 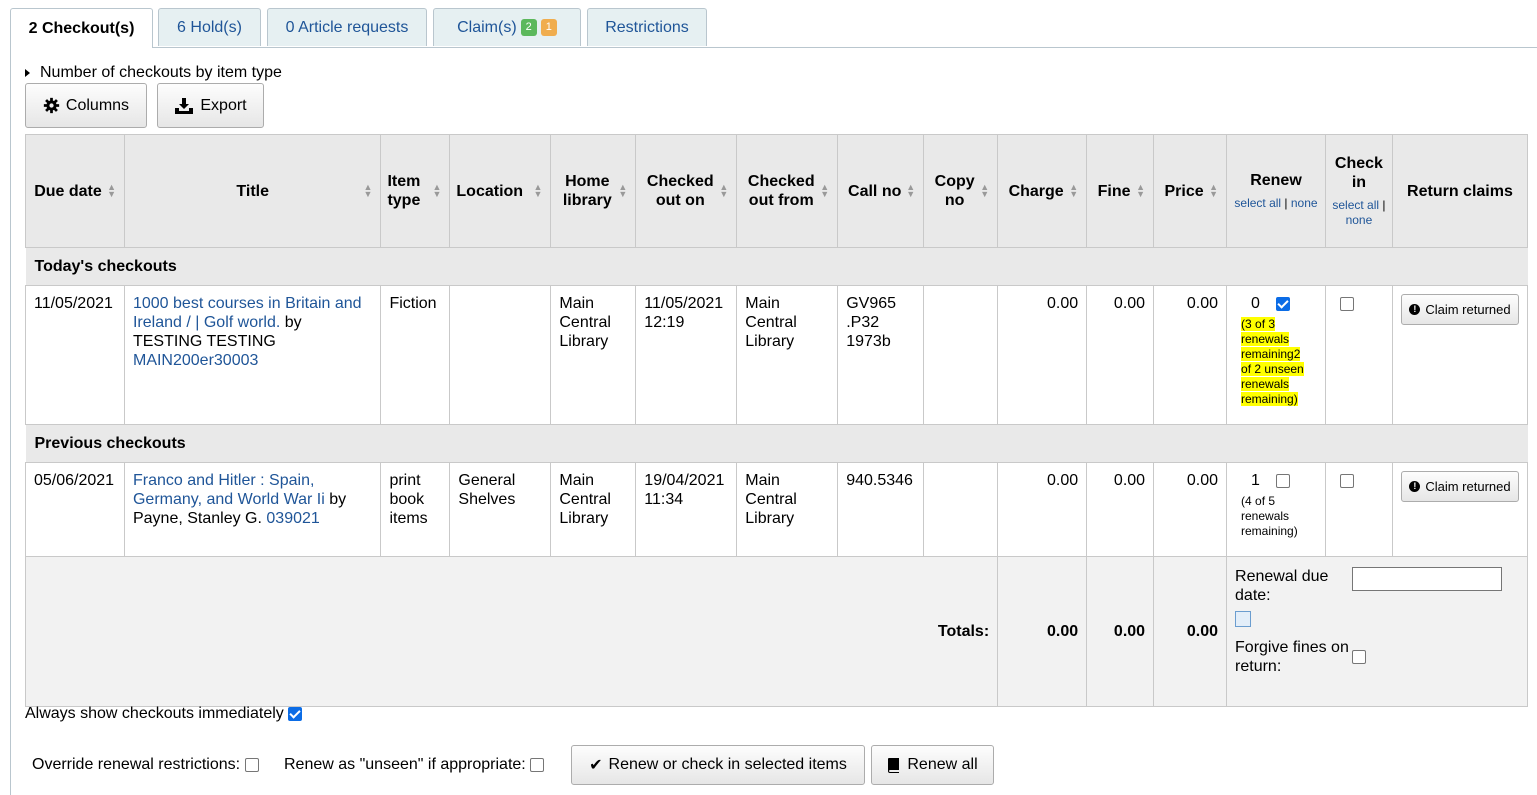 What do you see at coordinates (1468, 309) in the screenshot?
I see `claim-returned-label: Claim returned` at bounding box center [1468, 309].